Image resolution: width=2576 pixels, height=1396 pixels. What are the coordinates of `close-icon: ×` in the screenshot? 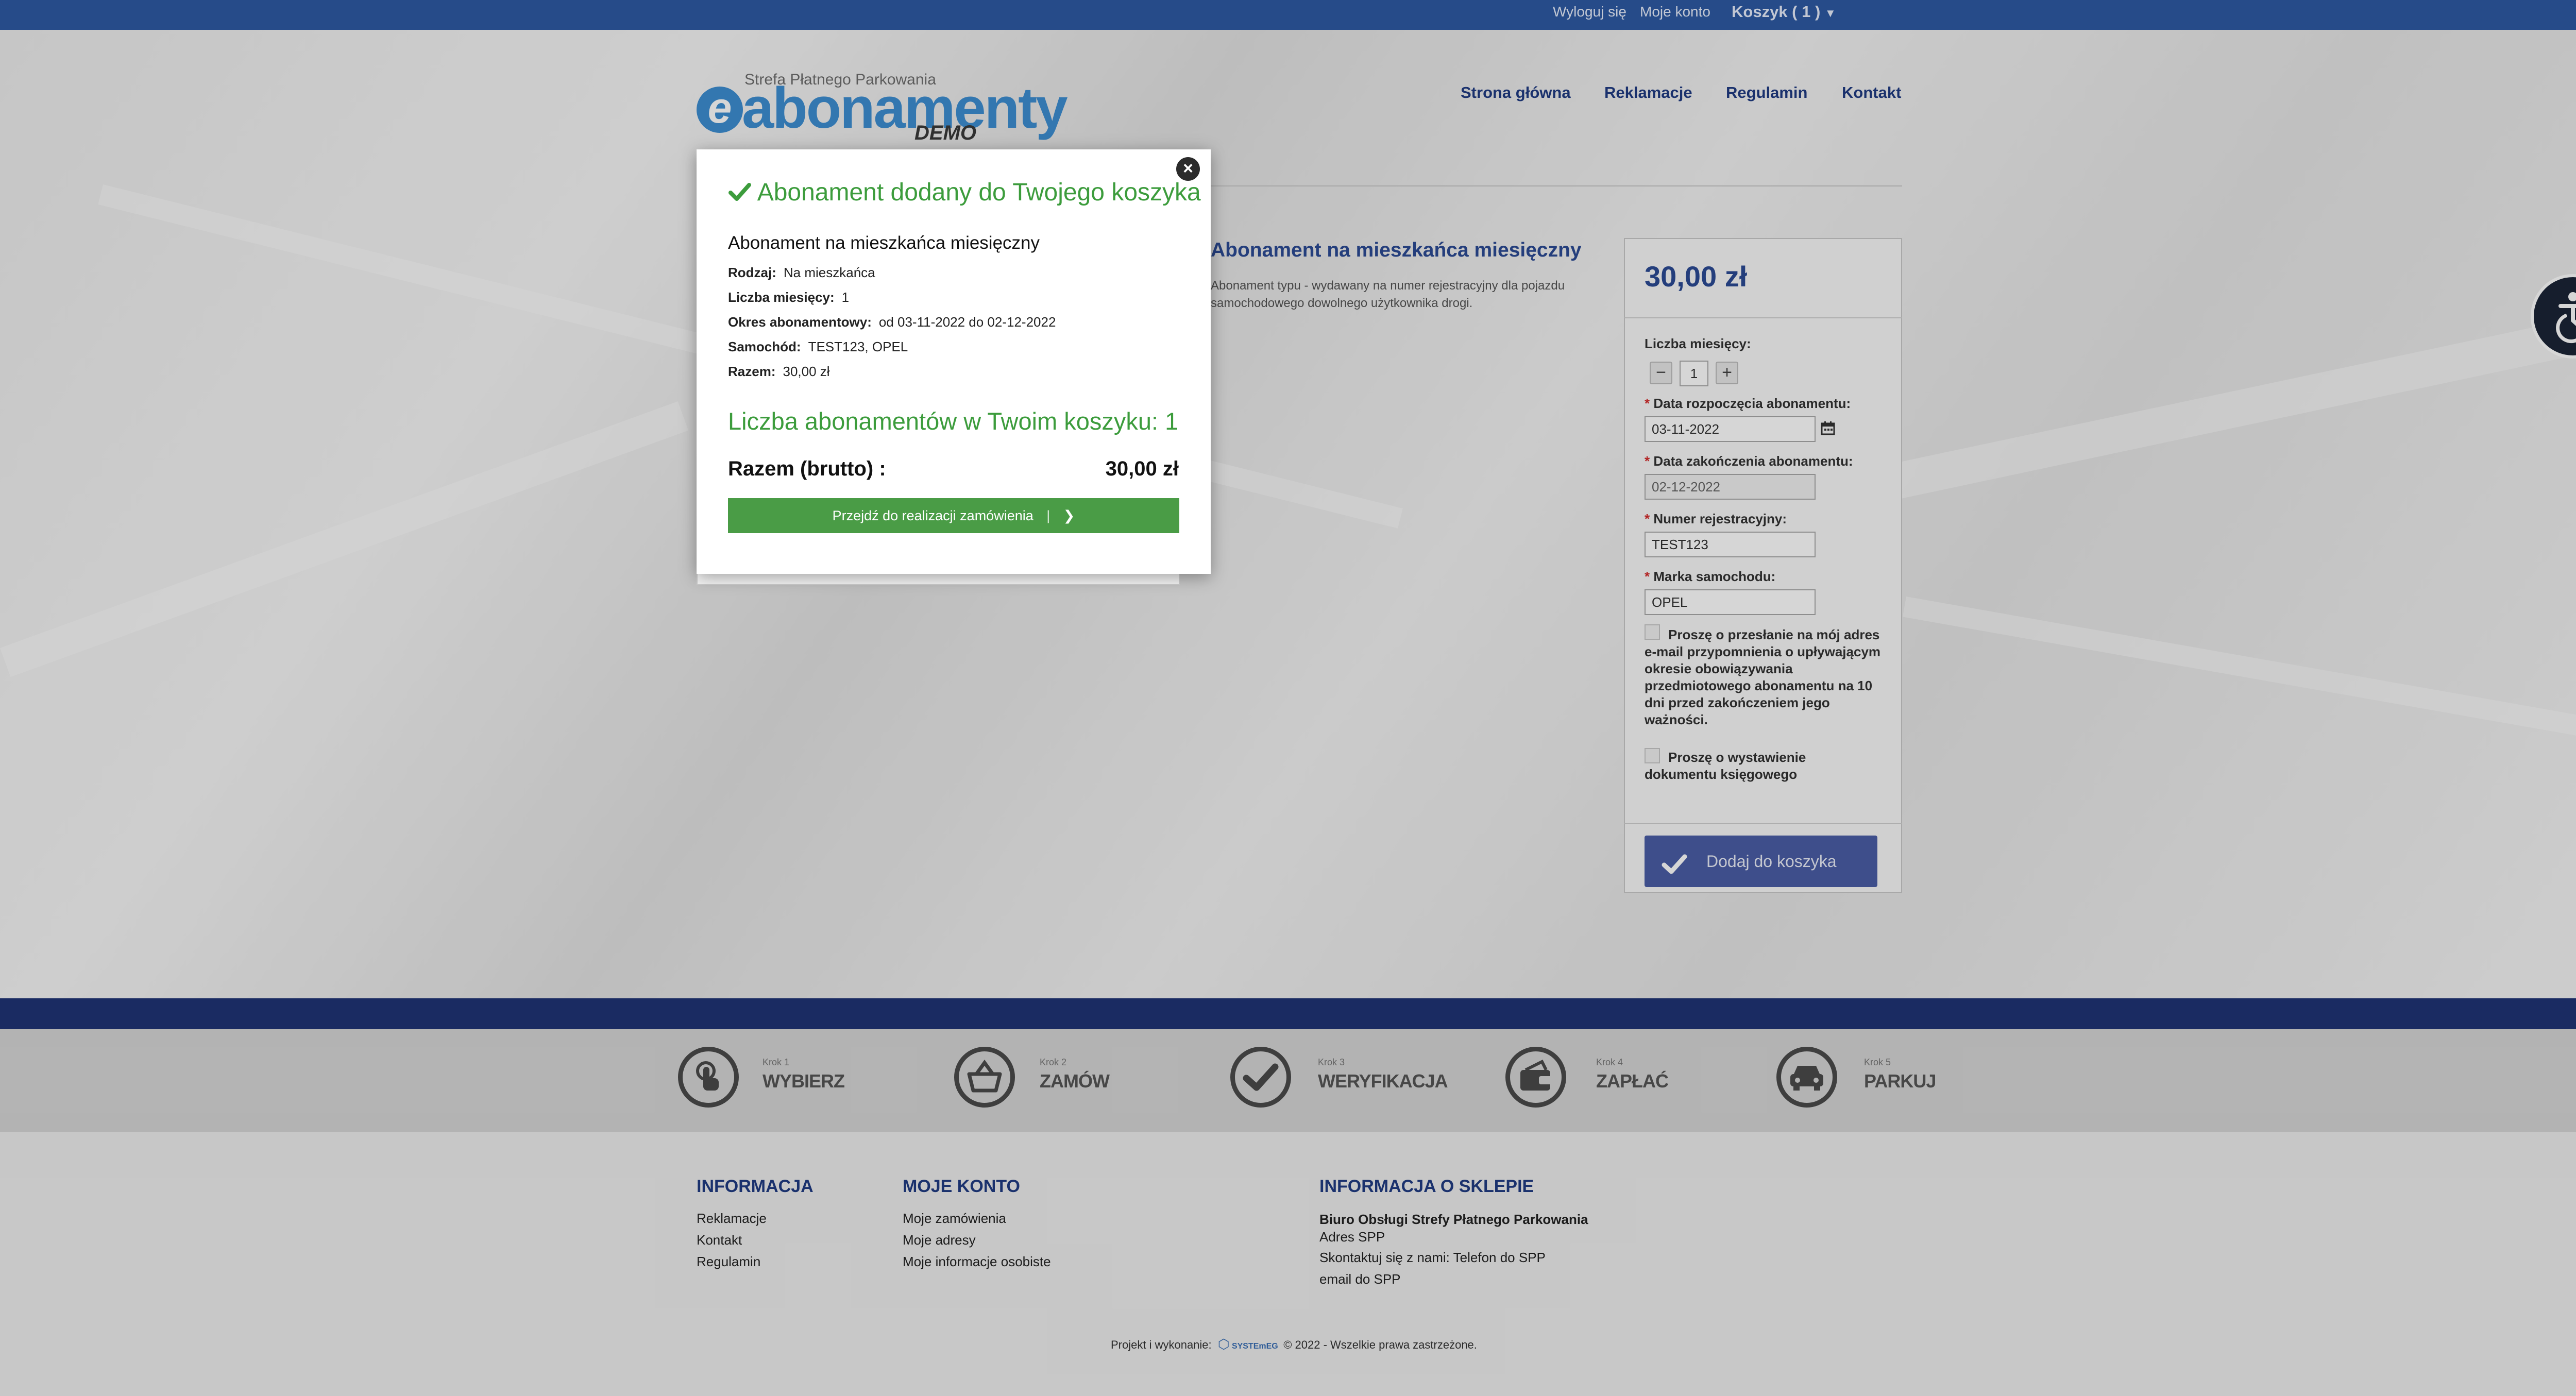 It's located at (1188, 169).